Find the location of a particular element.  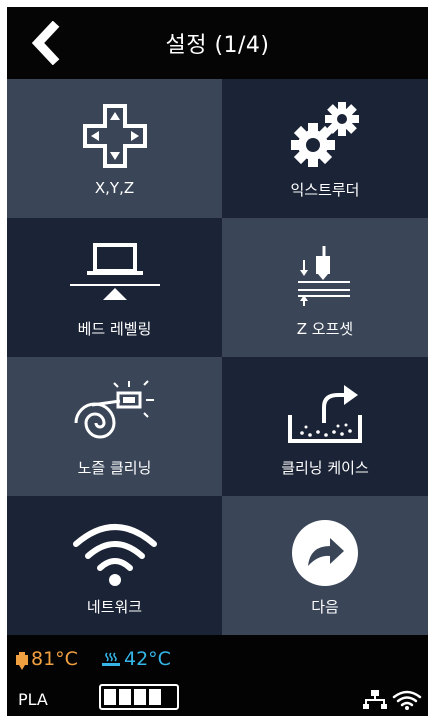

tile-extruder: 익스트루더 is located at coordinates (325, 148).